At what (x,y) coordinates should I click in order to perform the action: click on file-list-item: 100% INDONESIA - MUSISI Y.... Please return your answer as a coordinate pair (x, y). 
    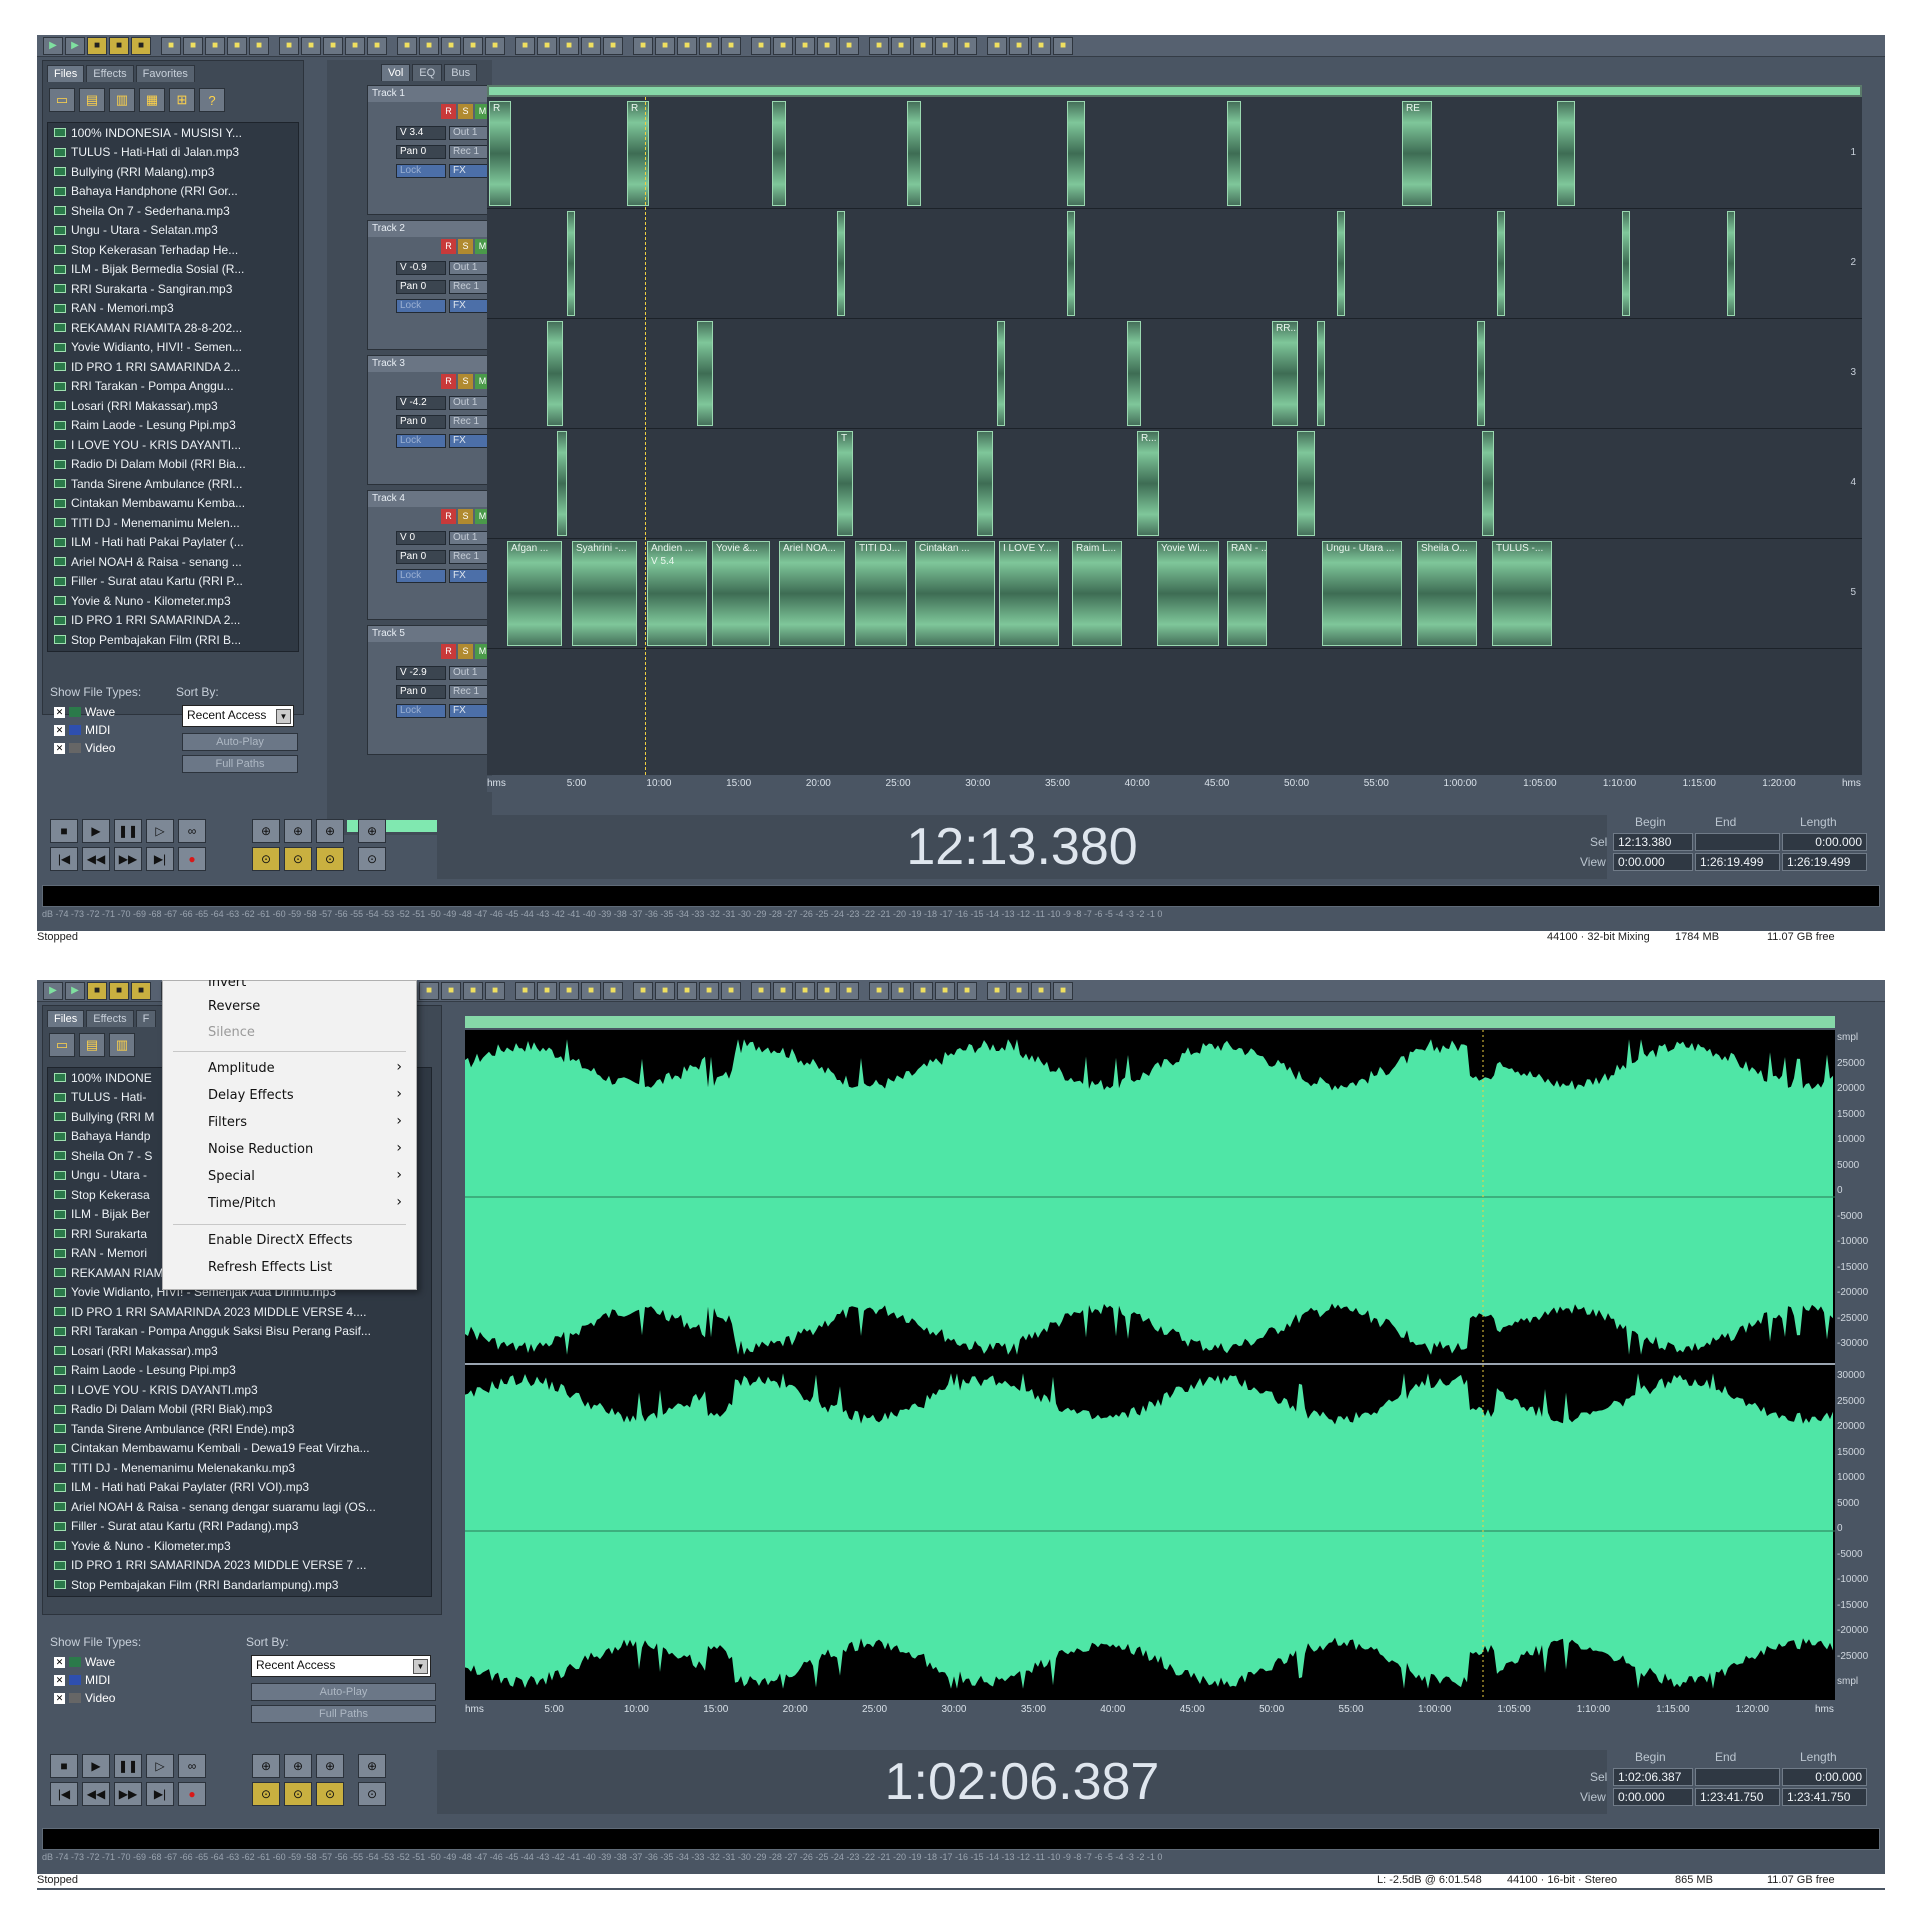
    Looking at the image, I should click on (173, 133).